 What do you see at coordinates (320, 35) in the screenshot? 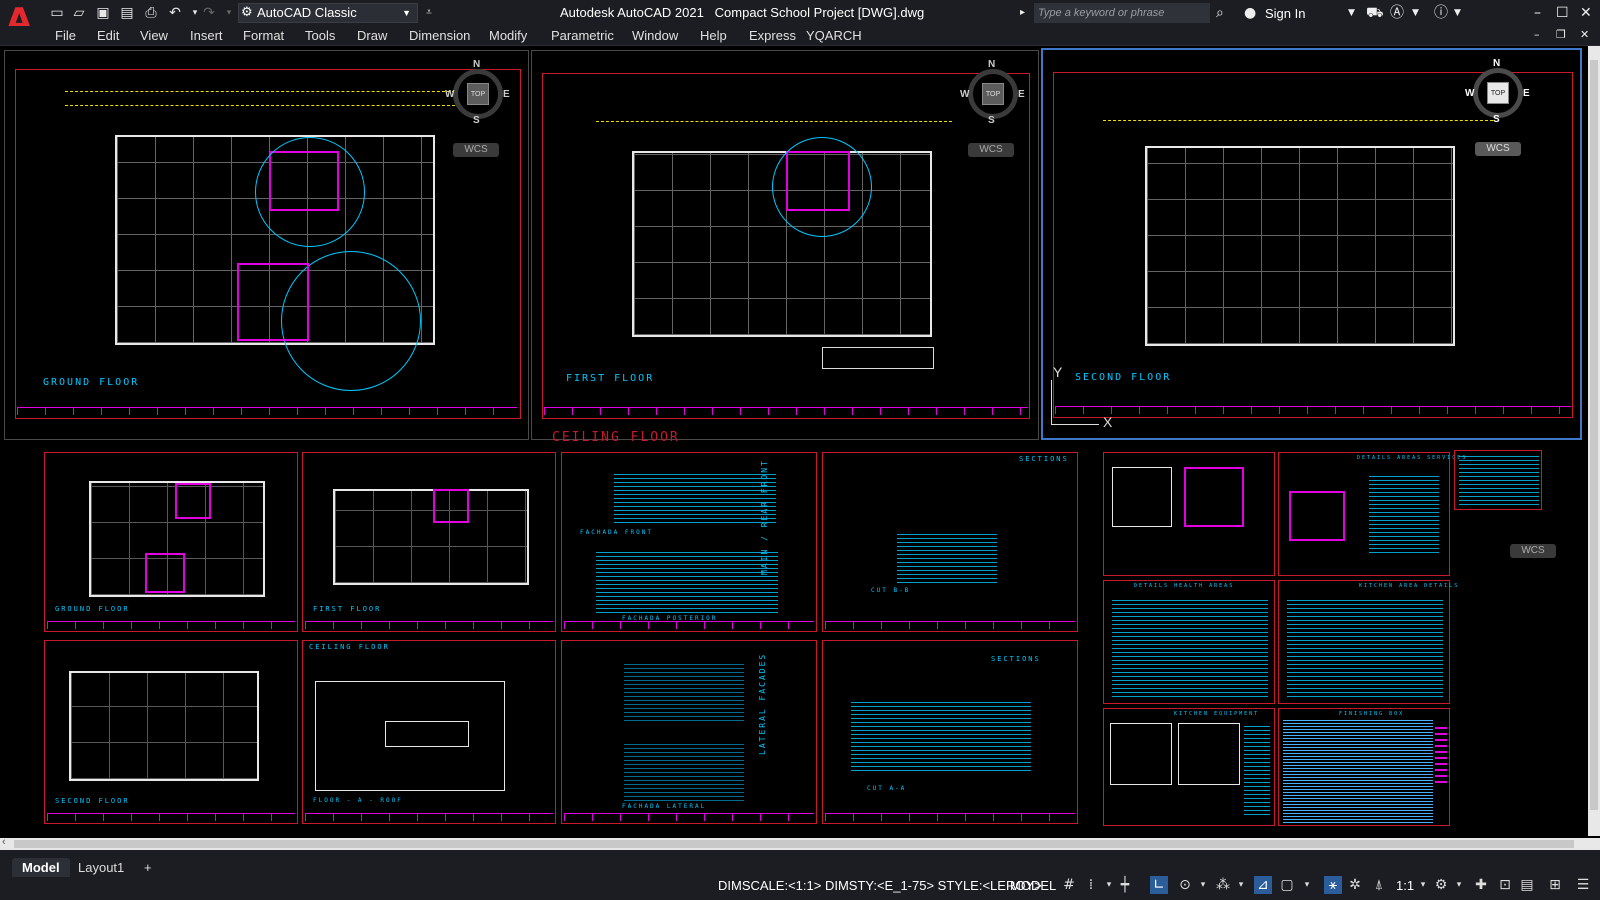
I see `menu-tools: Tools` at bounding box center [320, 35].